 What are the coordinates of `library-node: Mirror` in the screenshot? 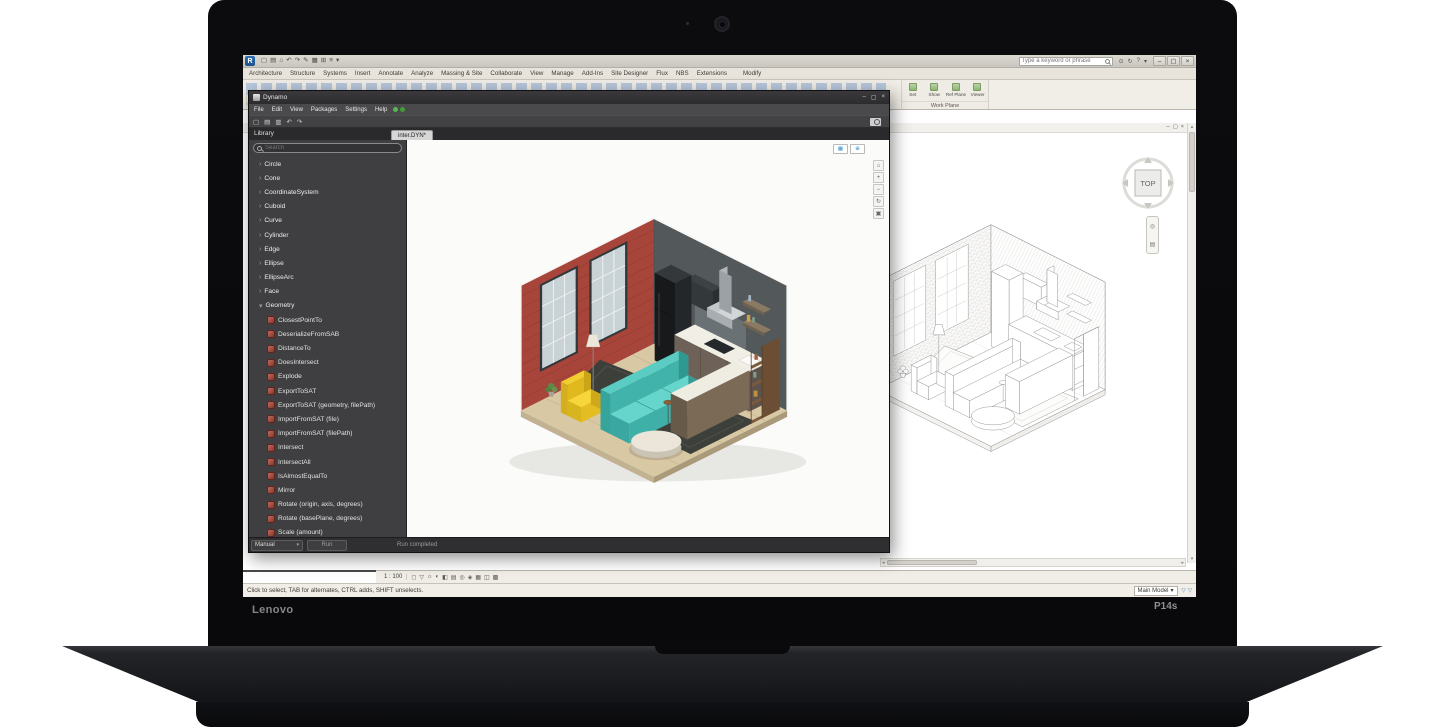 It's located at (327, 490).